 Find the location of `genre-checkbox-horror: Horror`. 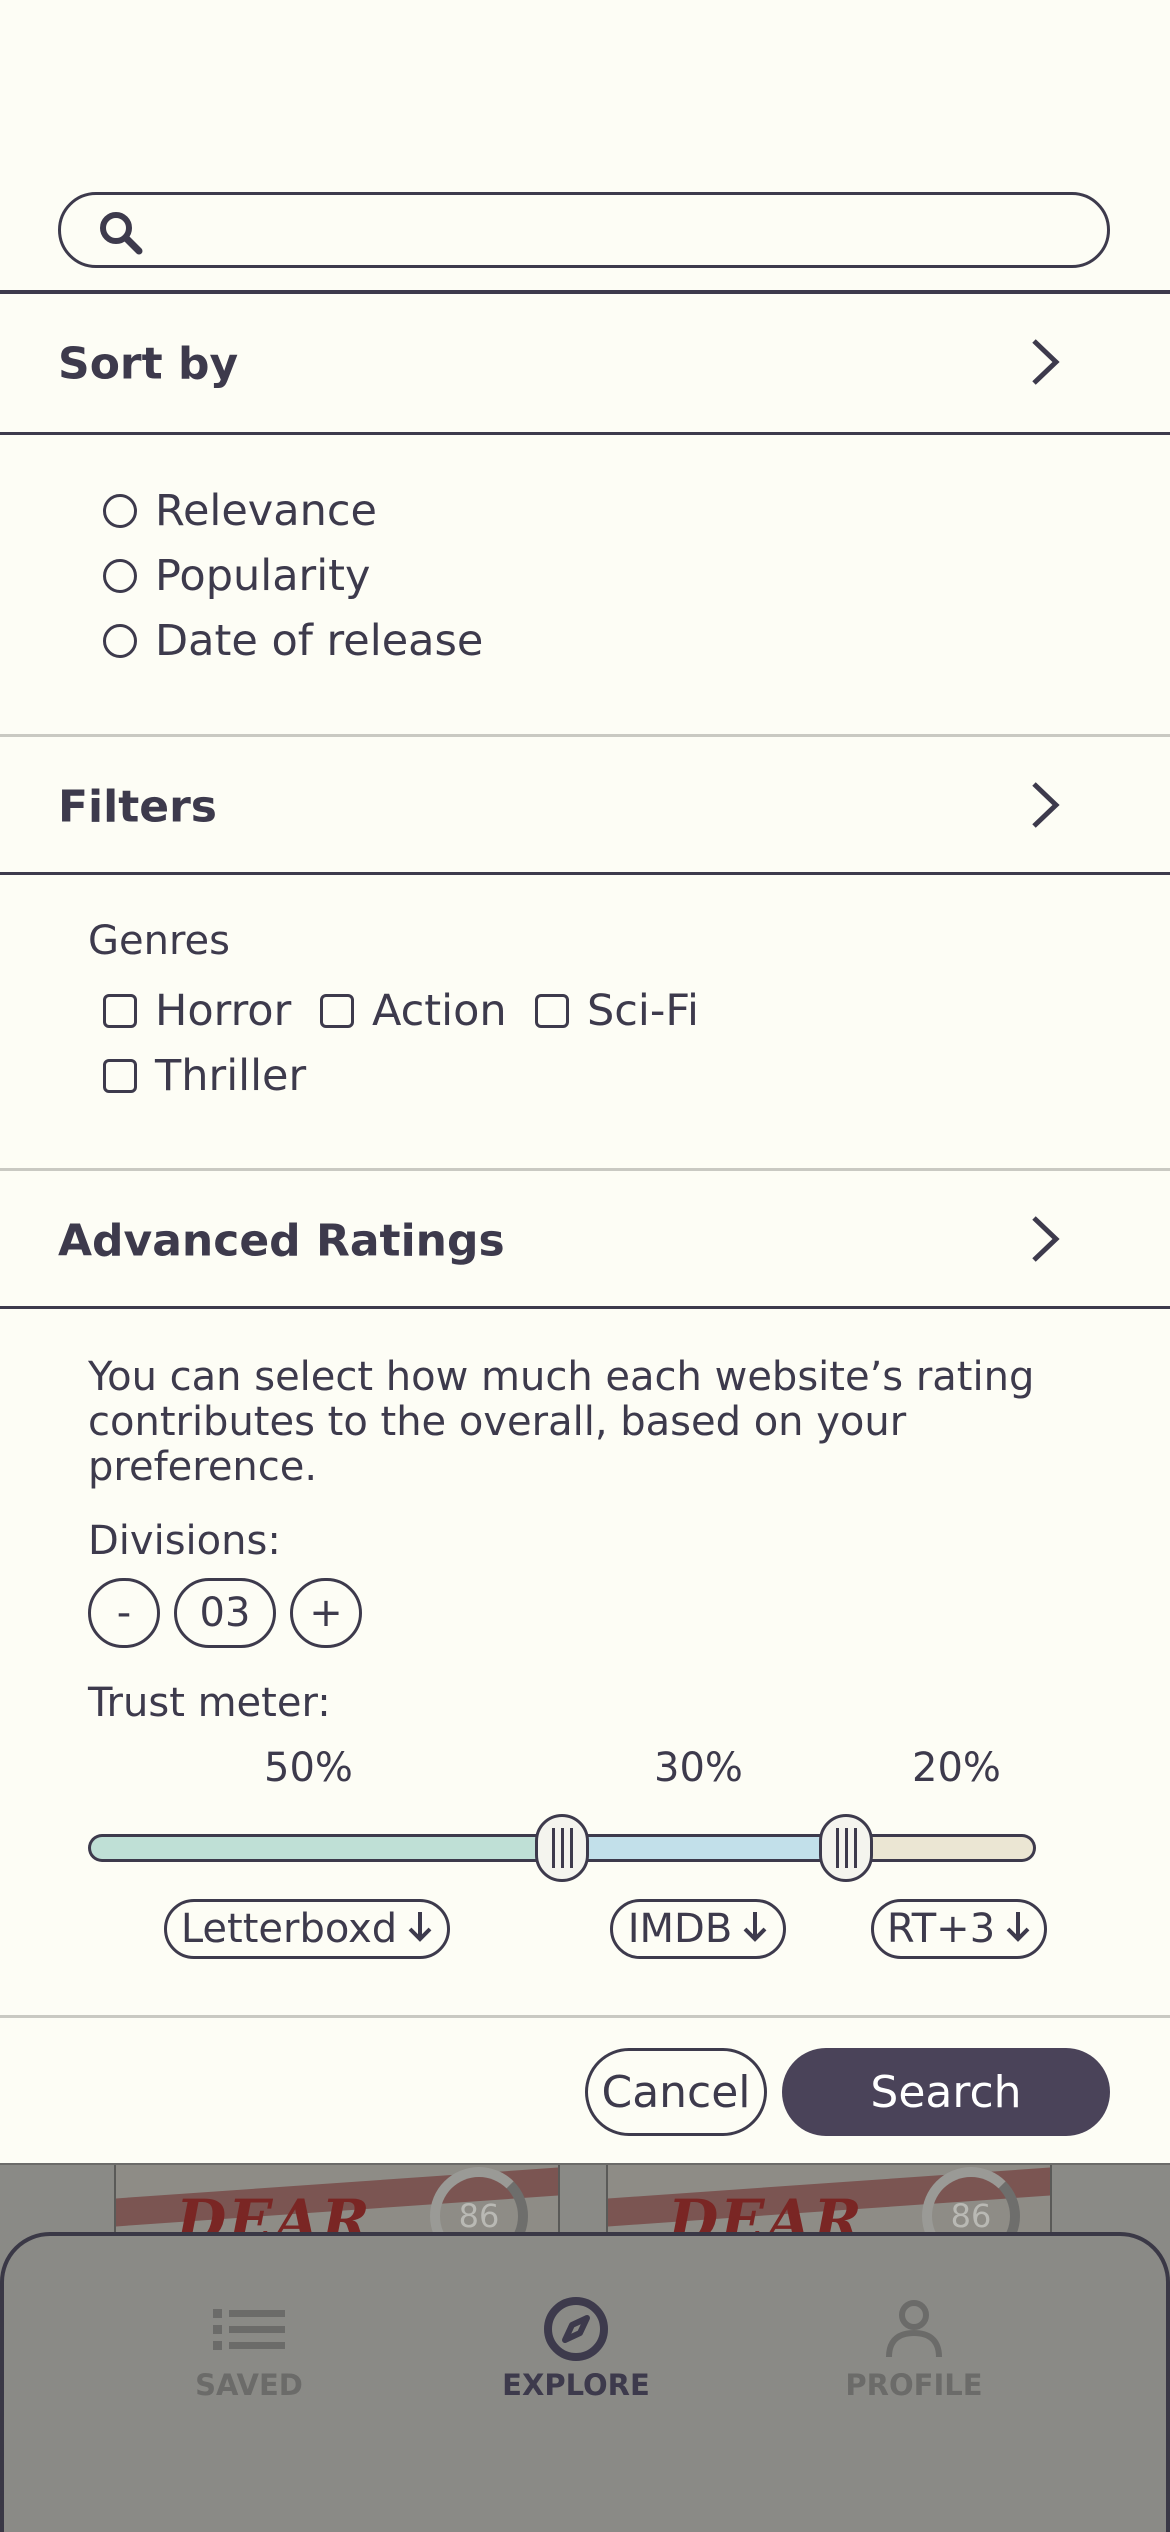

genre-checkbox-horror: Horror is located at coordinates (197, 1011).